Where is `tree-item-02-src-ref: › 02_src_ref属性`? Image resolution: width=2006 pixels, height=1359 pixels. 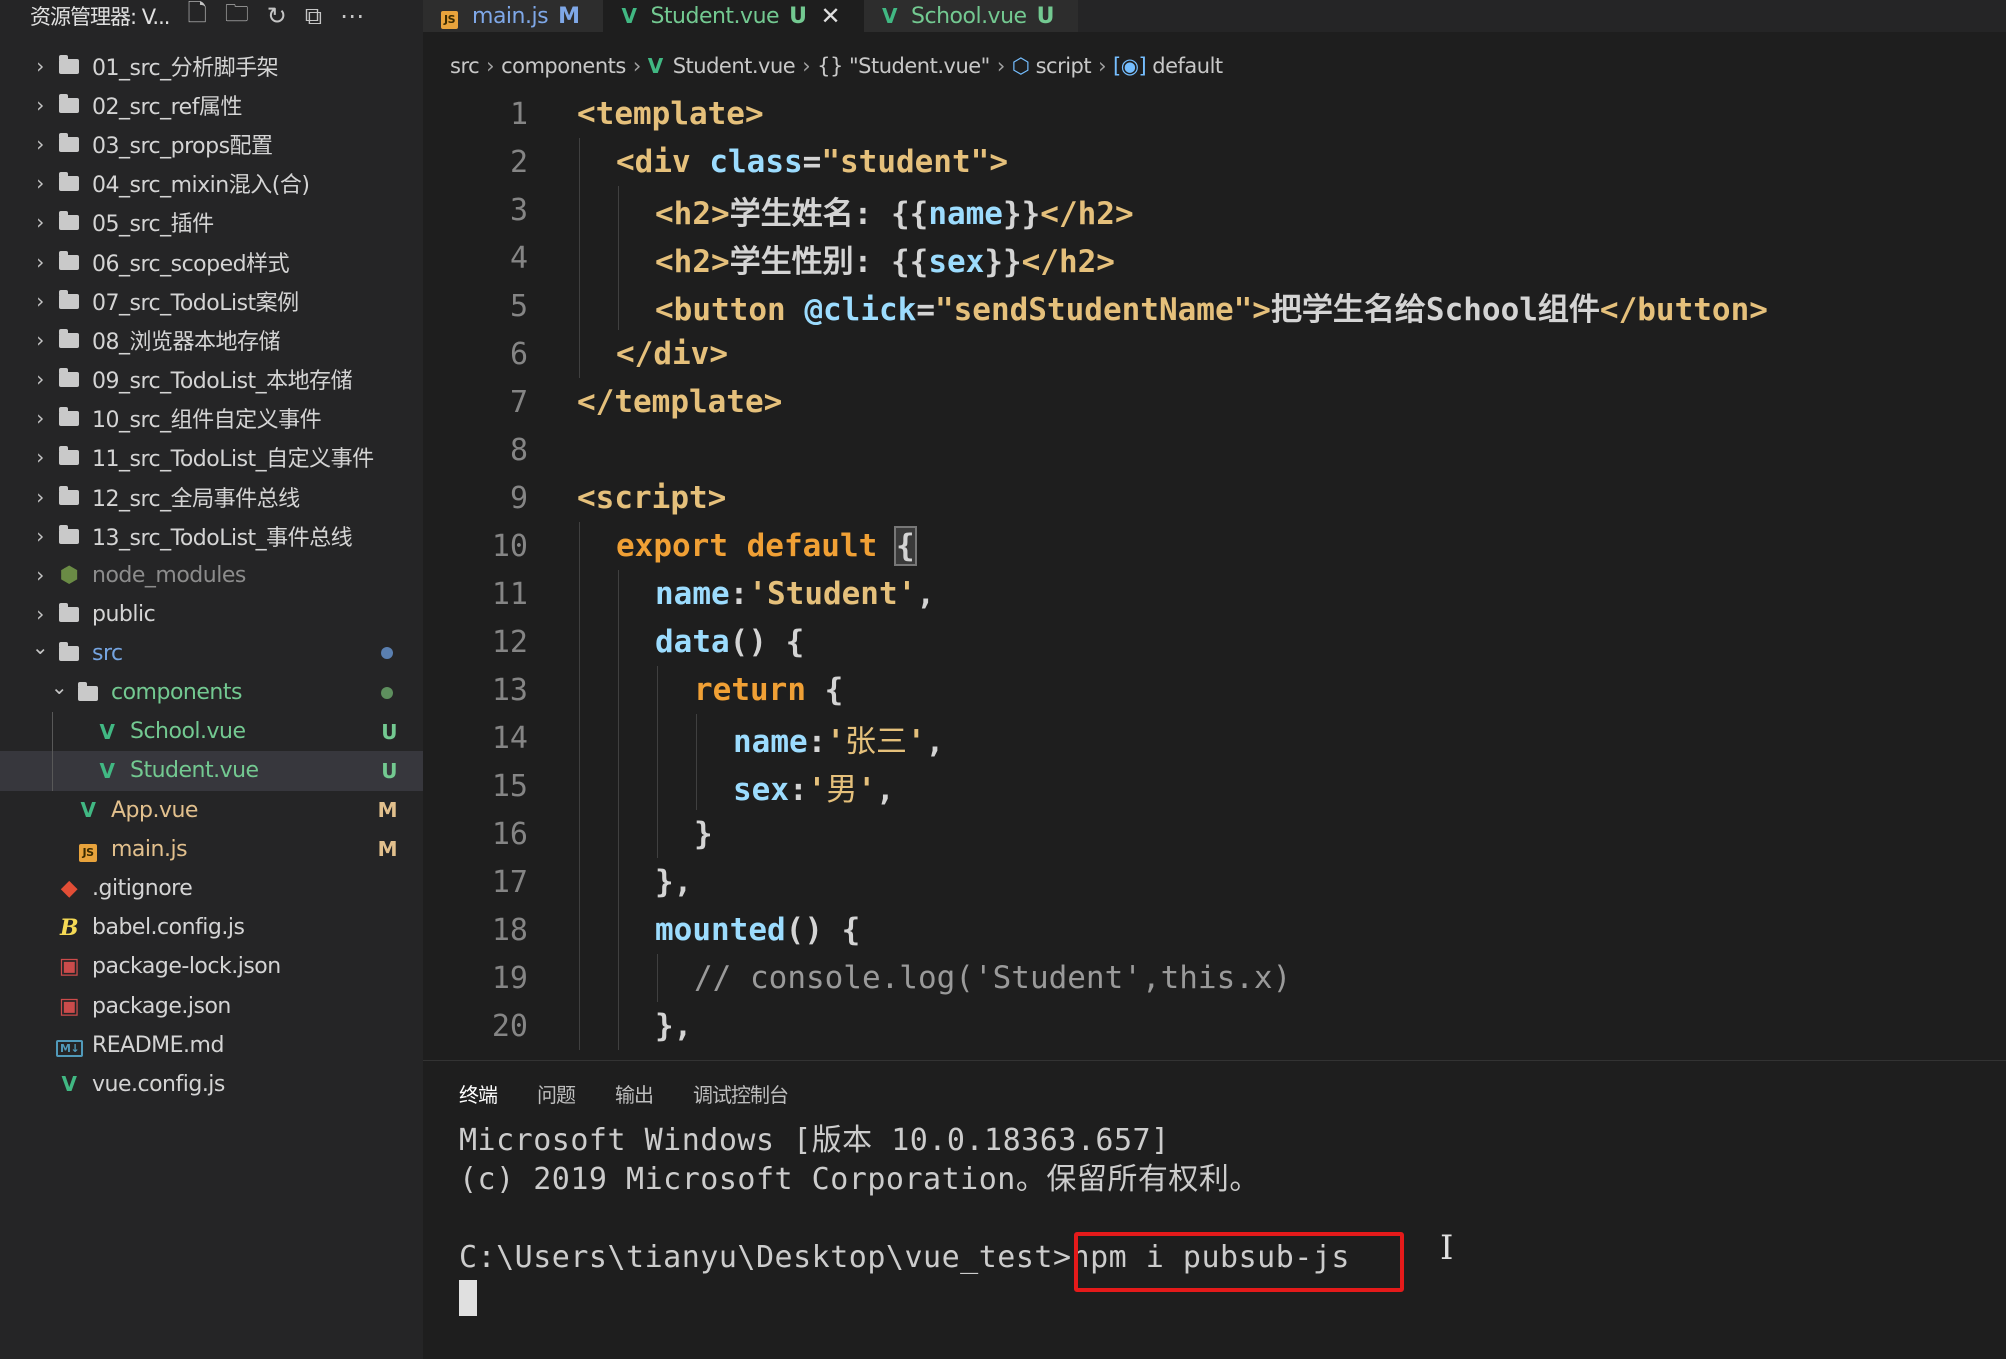 tree-item-02-src-ref: › 02_src_ref属性 is located at coordinates (211, 104).